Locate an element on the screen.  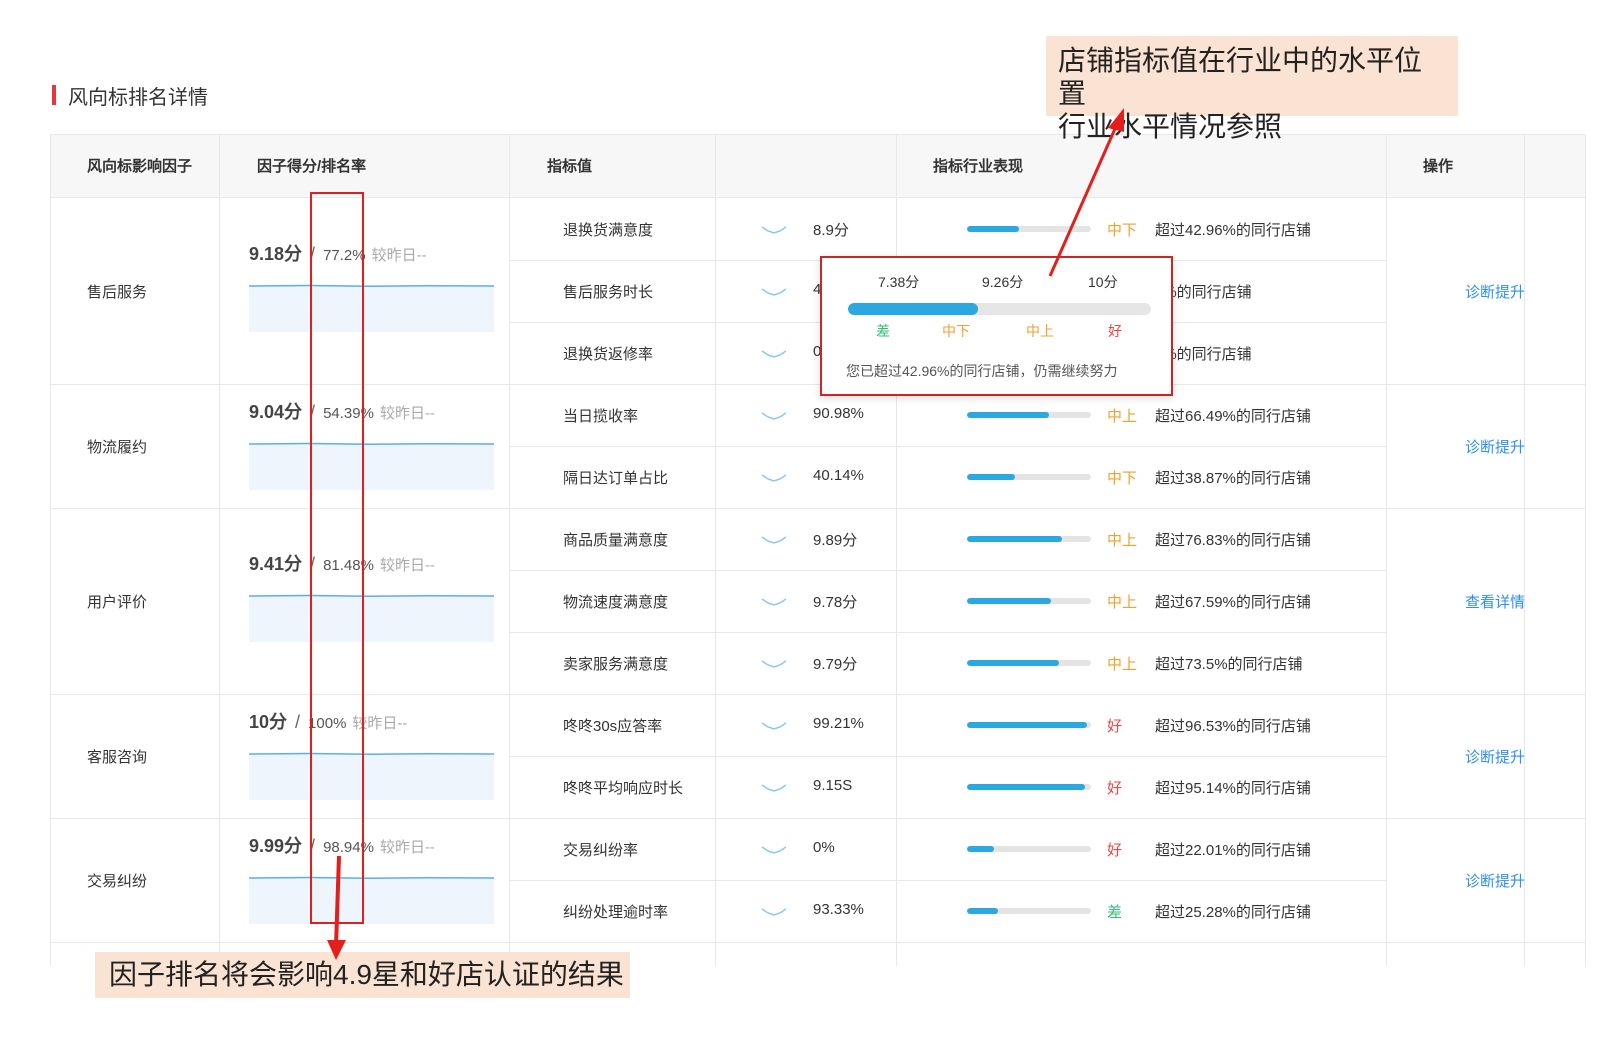
indicator-name: 退换货满意度 is located at coordinates (608, 230).